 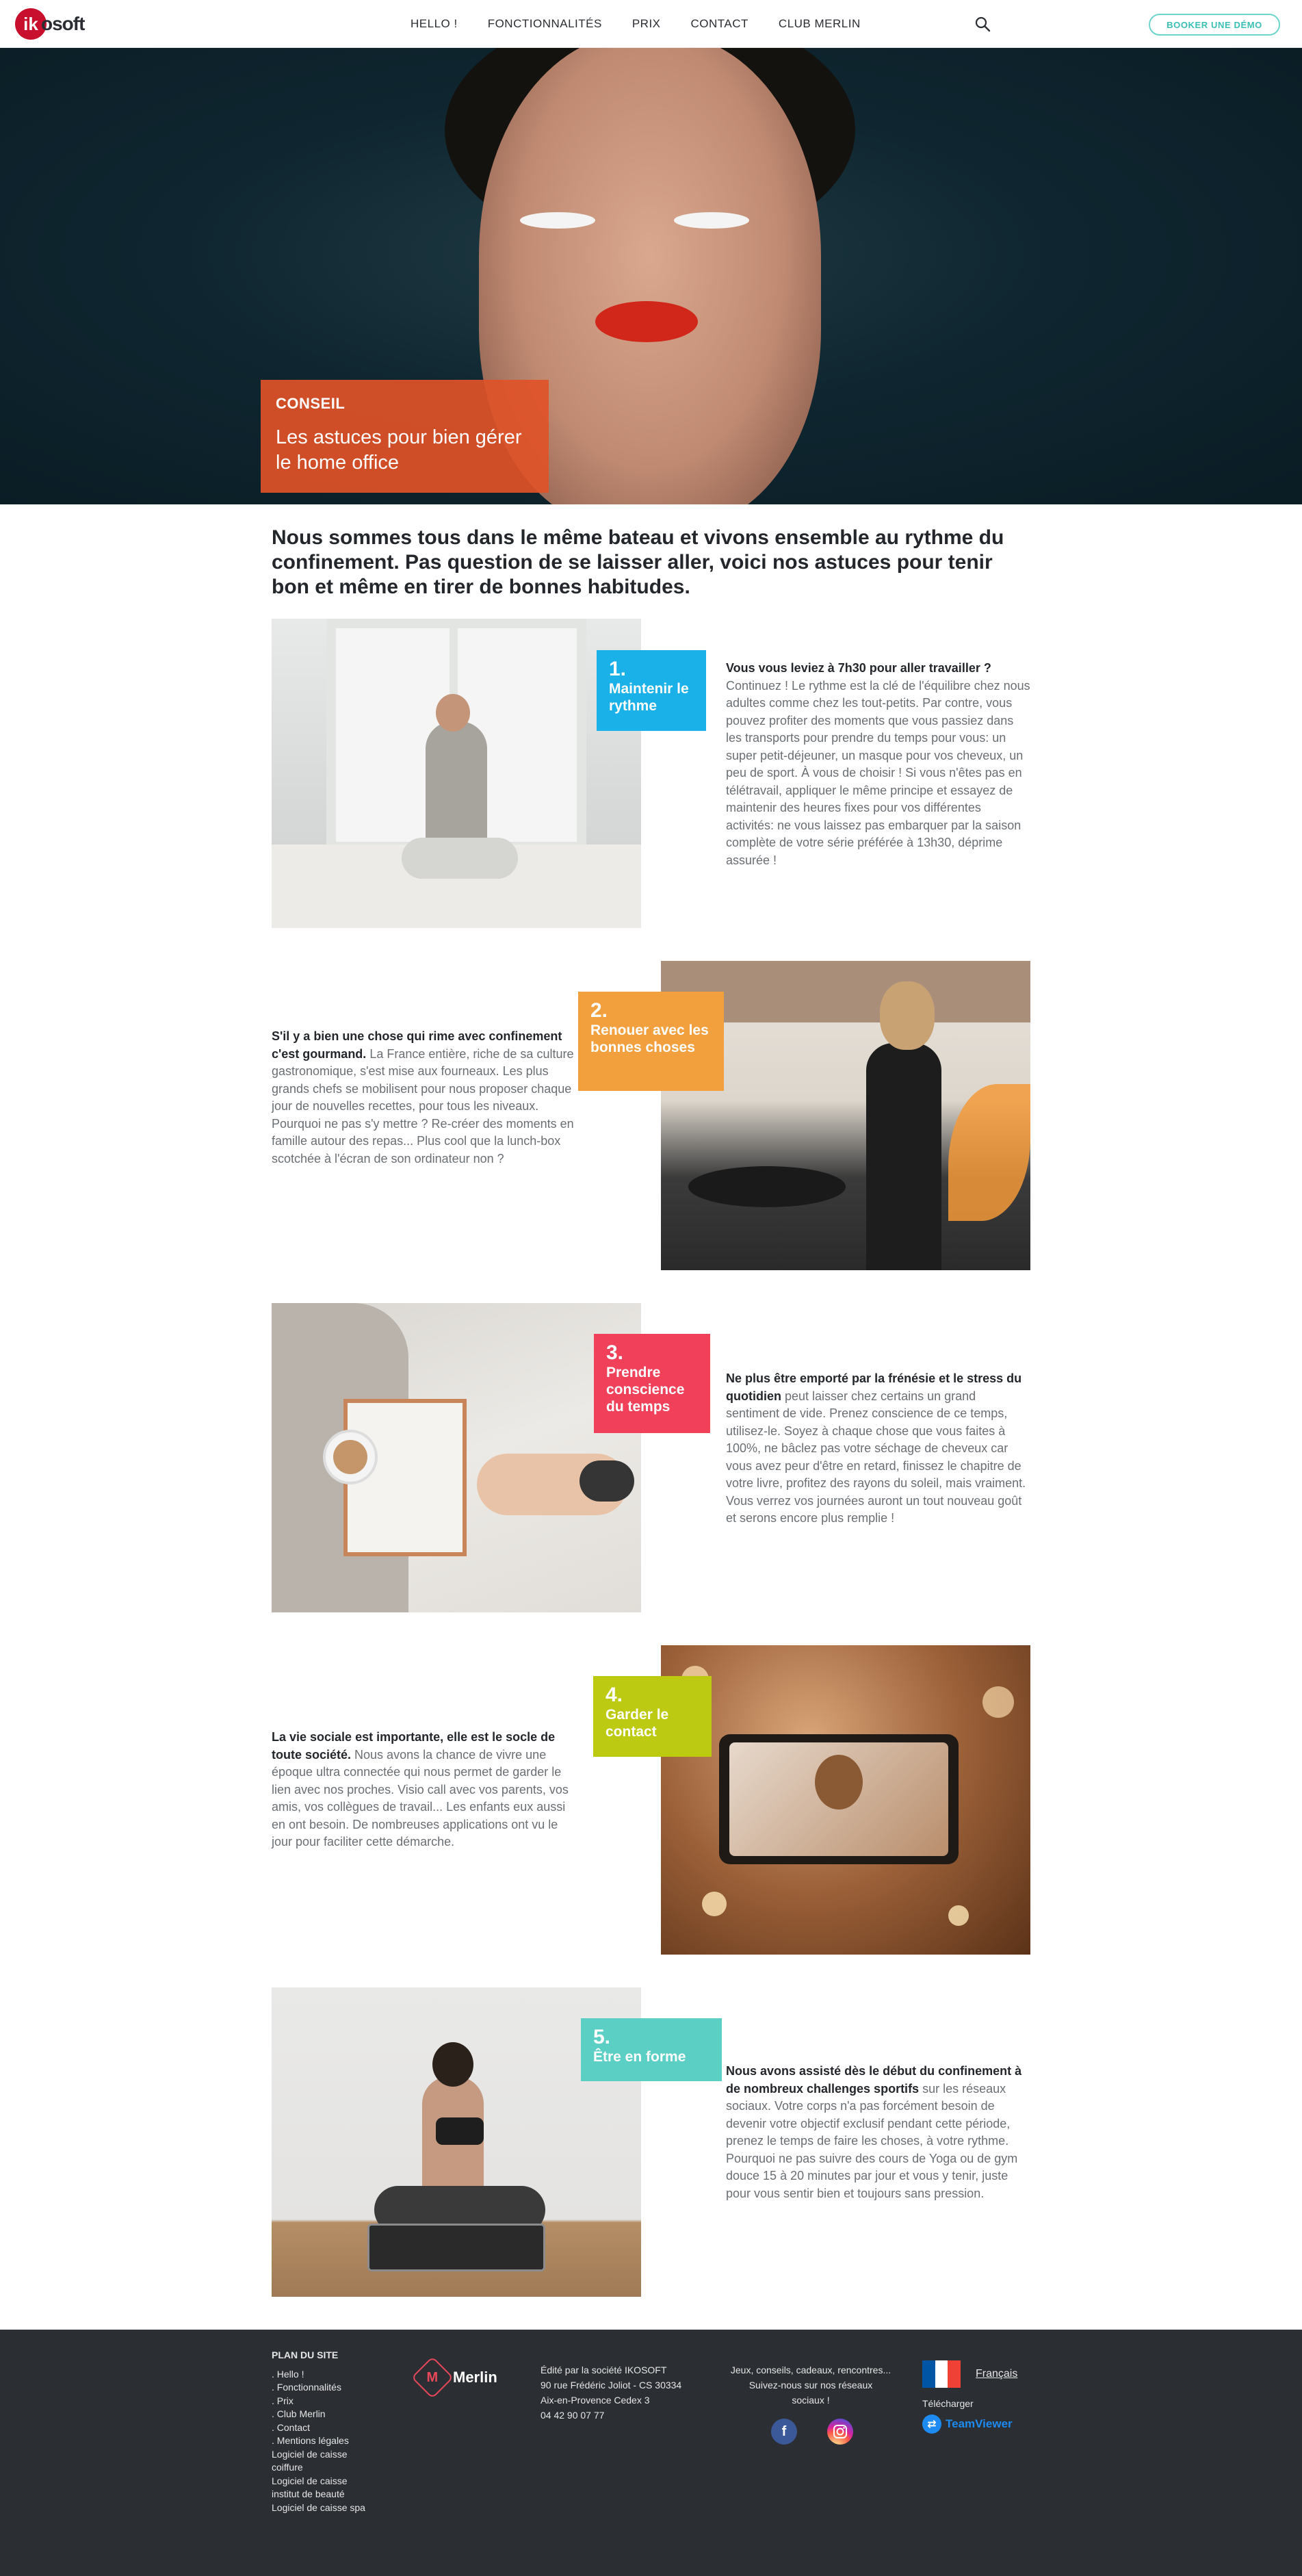 I want to click on french-flag-icon, so click(x=941, y=2374).